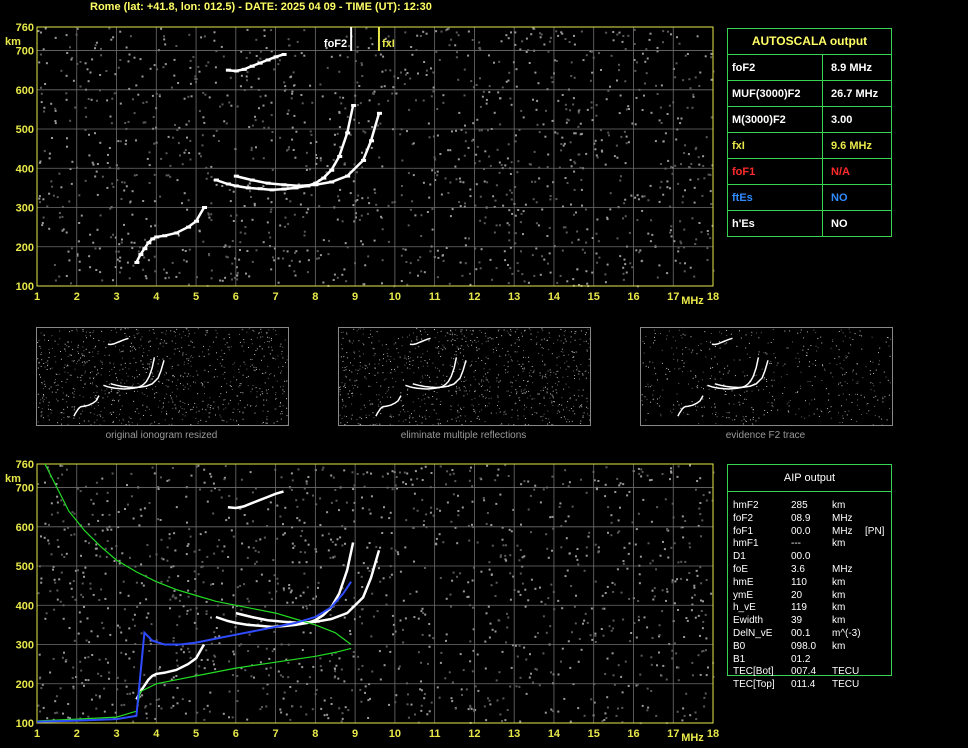 The image size is (968, 748). What do you see at coordinates (25, 91) in the screenshot?
I see `y-tick-label: 600` at bounding box center [25, 91].